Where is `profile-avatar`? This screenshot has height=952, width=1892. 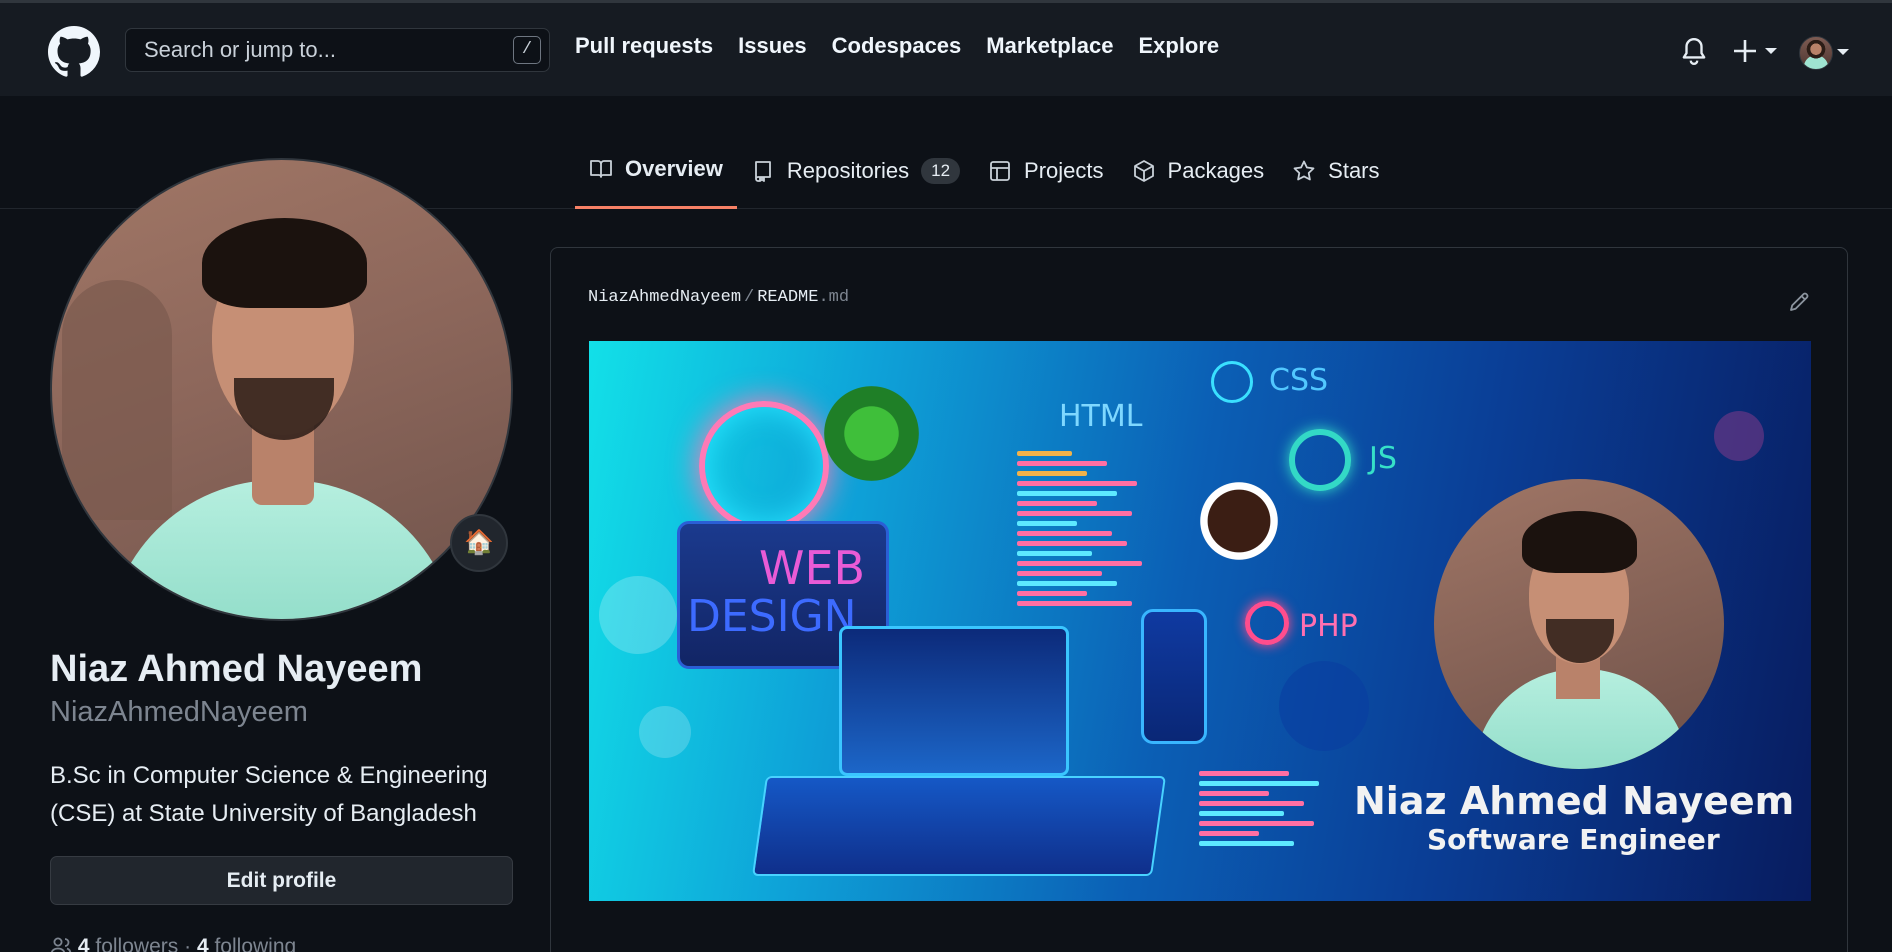
profile-avatar is located at coordinates (281, 389).